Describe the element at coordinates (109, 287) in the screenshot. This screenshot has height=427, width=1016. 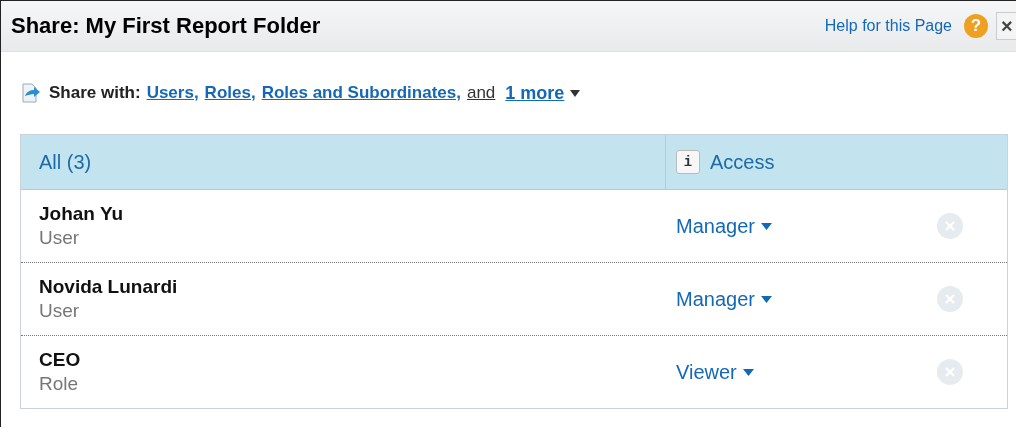
I see `member-name: Novida Lunardi` at that location.